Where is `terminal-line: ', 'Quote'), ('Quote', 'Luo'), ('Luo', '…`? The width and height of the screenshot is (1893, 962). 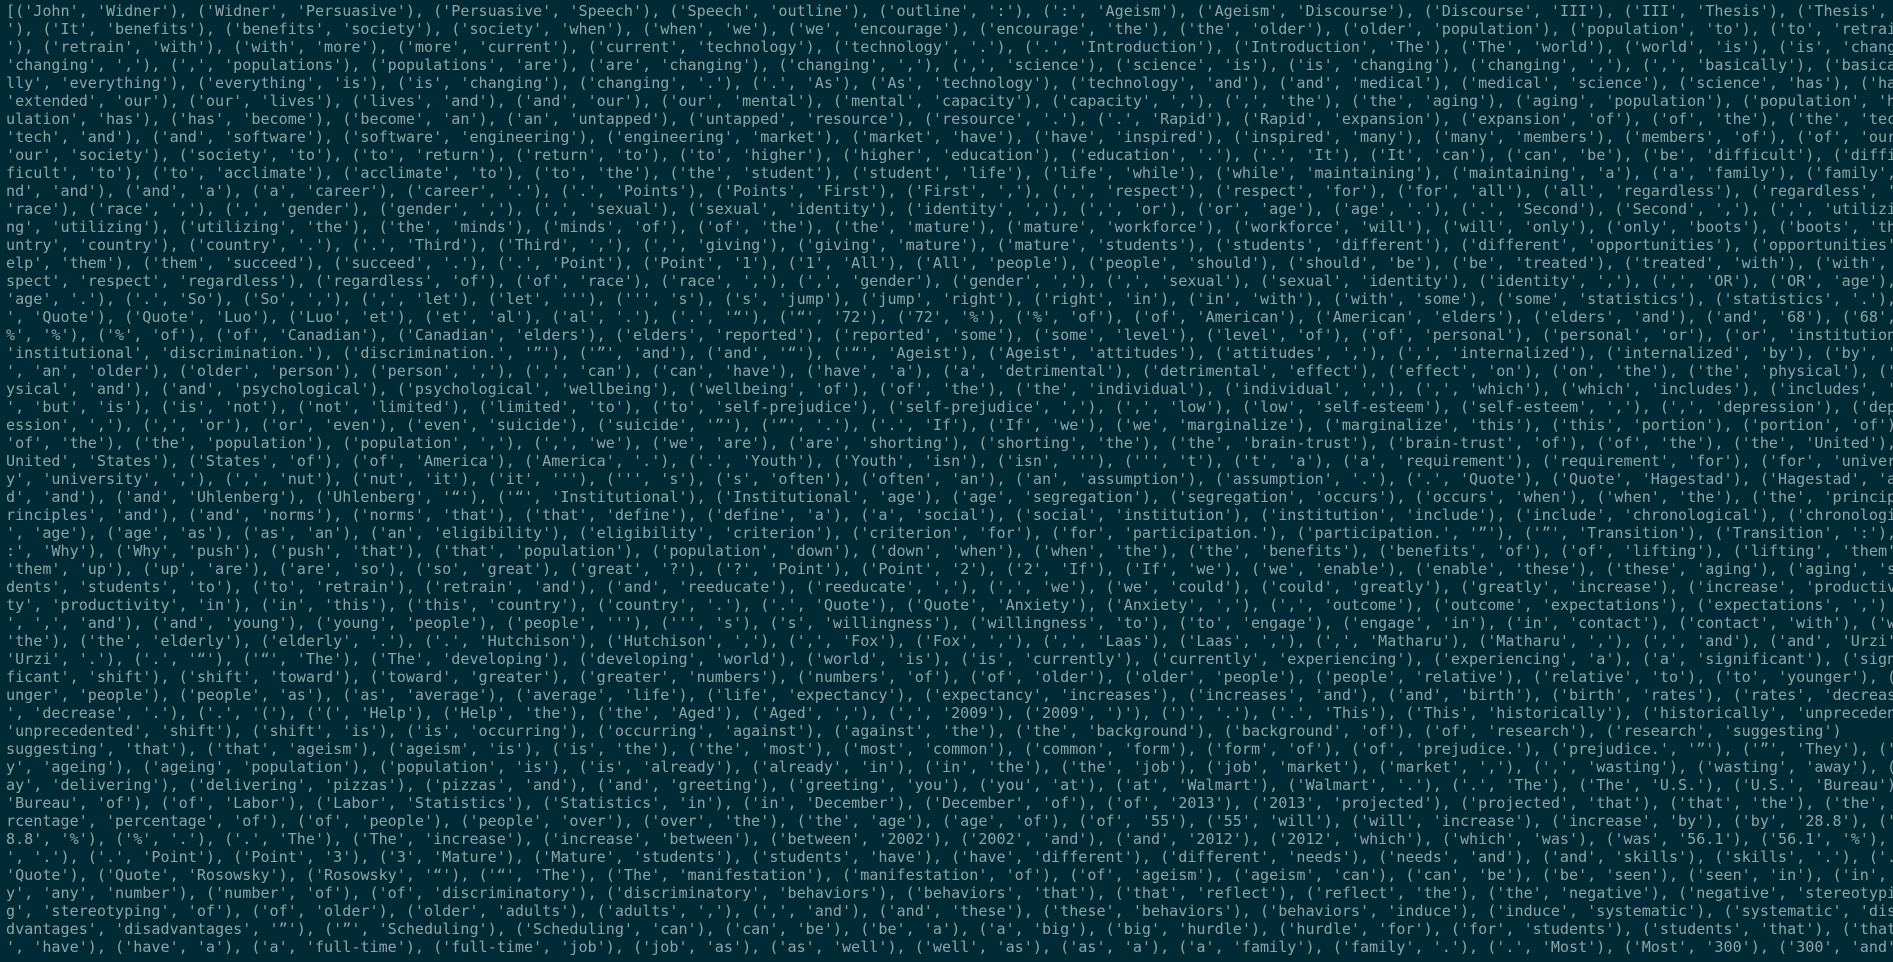
terminal-line: ', 'Quote'), ('Quote', 'Luo'), ('Luo', '… is located at coordinates (949, 317).